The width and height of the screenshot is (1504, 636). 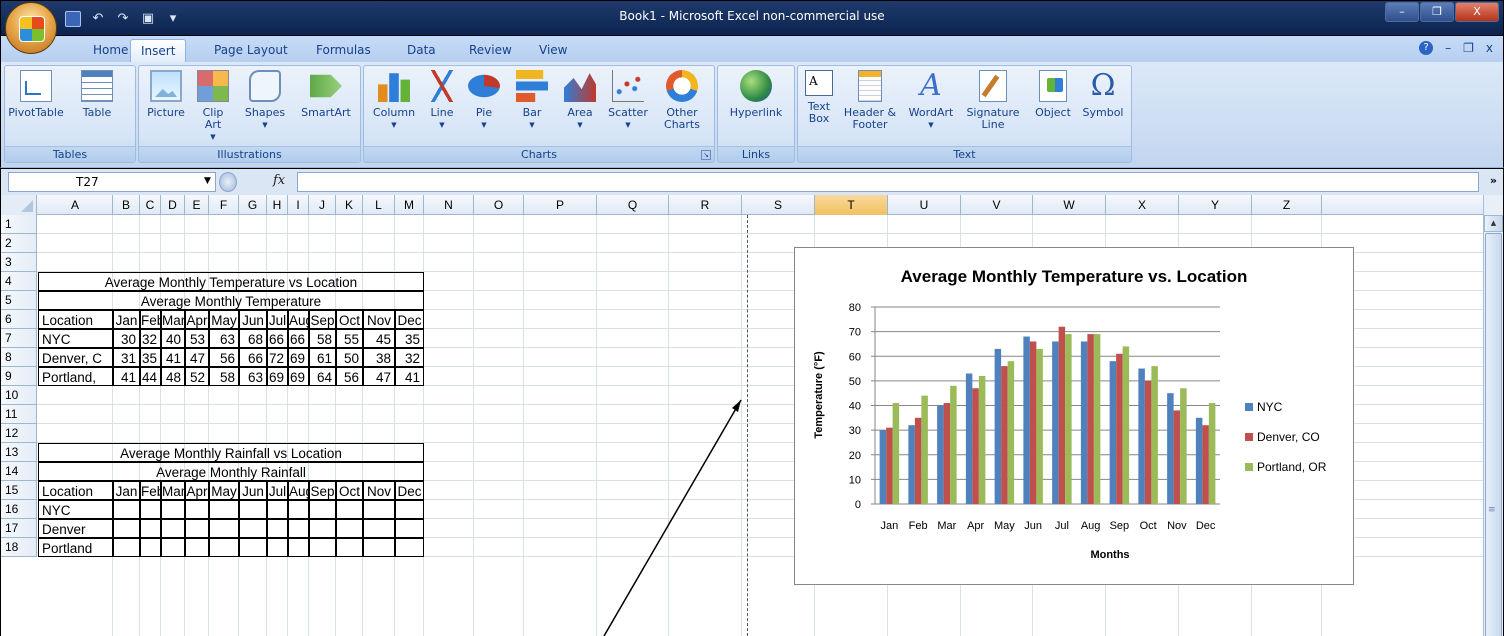 What do you see at coordinates (1489, 48) in the screenshot?
I see `workbook-close-icon: x` at bounding box center [1489, 48].